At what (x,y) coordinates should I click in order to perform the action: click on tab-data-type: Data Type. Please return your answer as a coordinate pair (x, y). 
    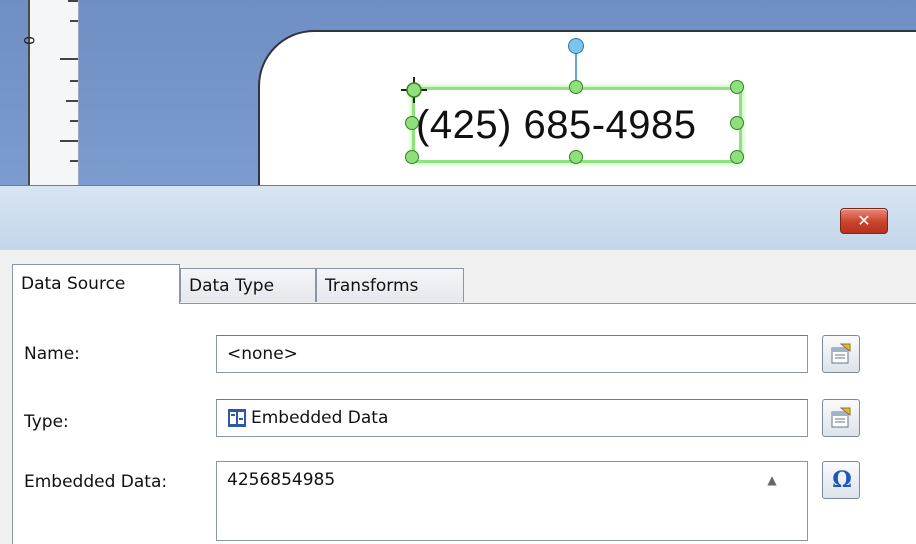
    Looking at the image, I should click on (248, 285).